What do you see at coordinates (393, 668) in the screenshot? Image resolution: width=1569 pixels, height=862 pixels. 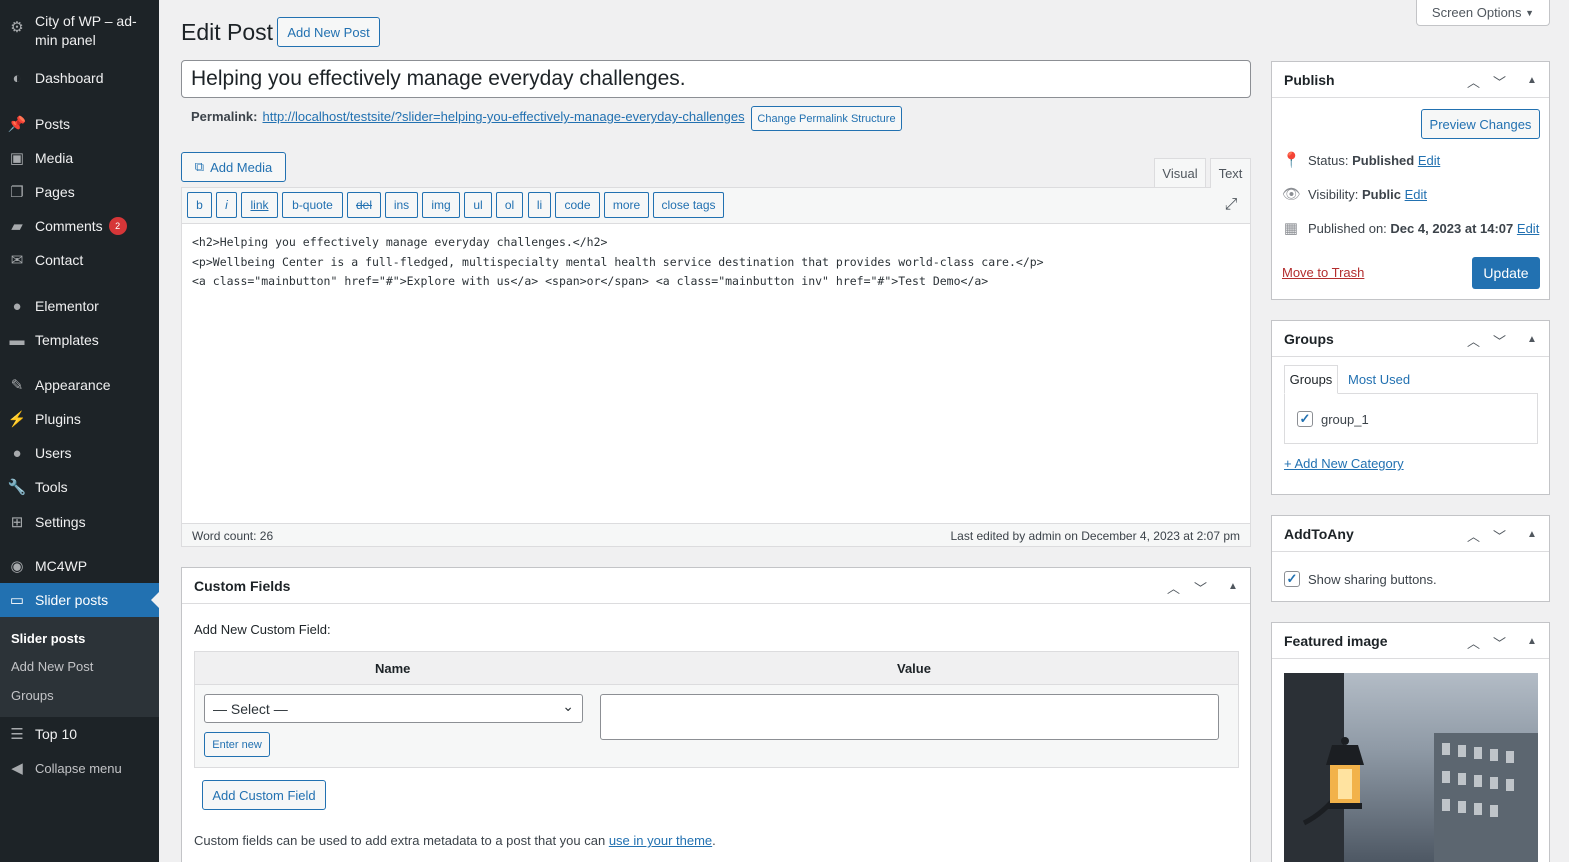 I see `name-column-header: Name` at bounding box center [393, 668].